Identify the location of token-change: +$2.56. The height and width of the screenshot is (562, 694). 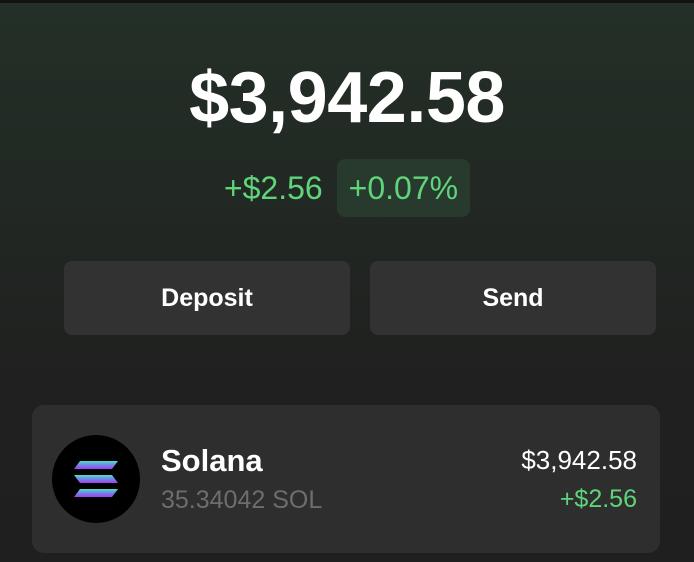
(598, 499).